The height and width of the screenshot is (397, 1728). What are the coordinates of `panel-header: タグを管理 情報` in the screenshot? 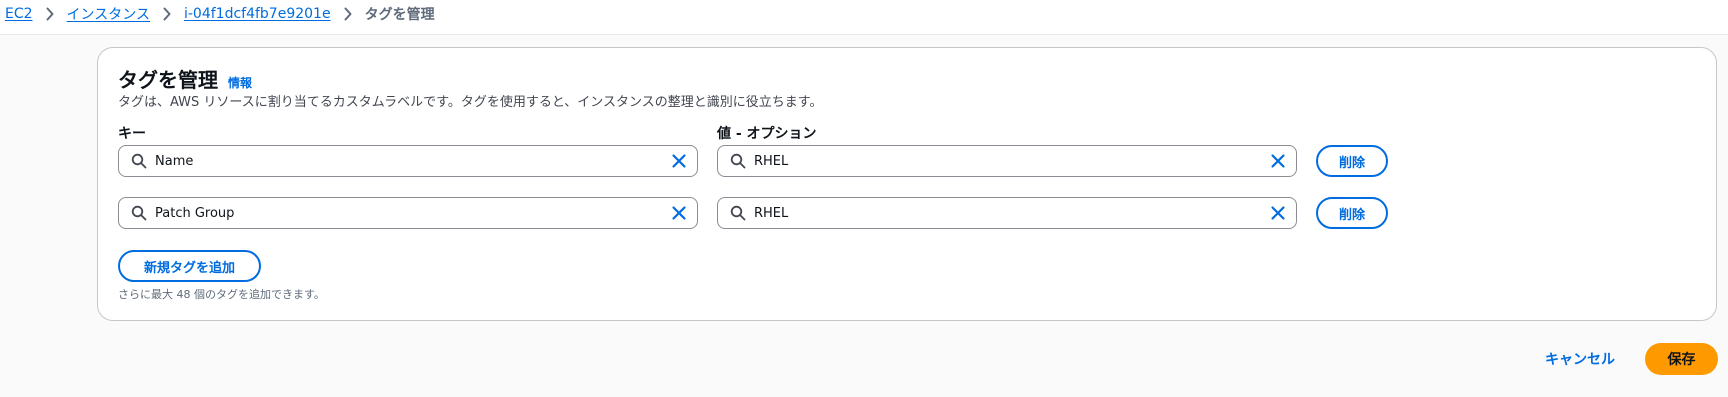 It's located at (185, 78).